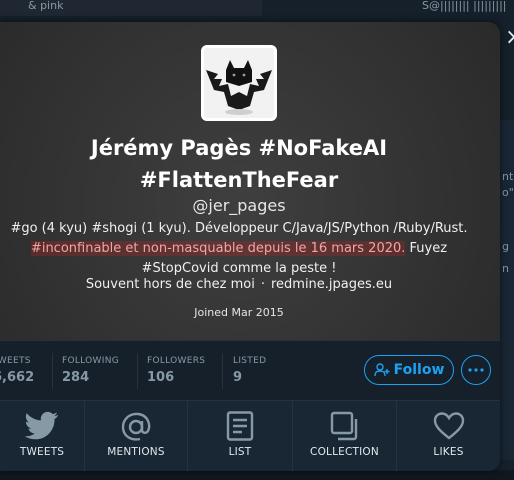  What do you see at coordinates (180, 371) in the screenshot?
I see `stat-followers: FOLLOWERS 106` at bounding box center [180, 371].